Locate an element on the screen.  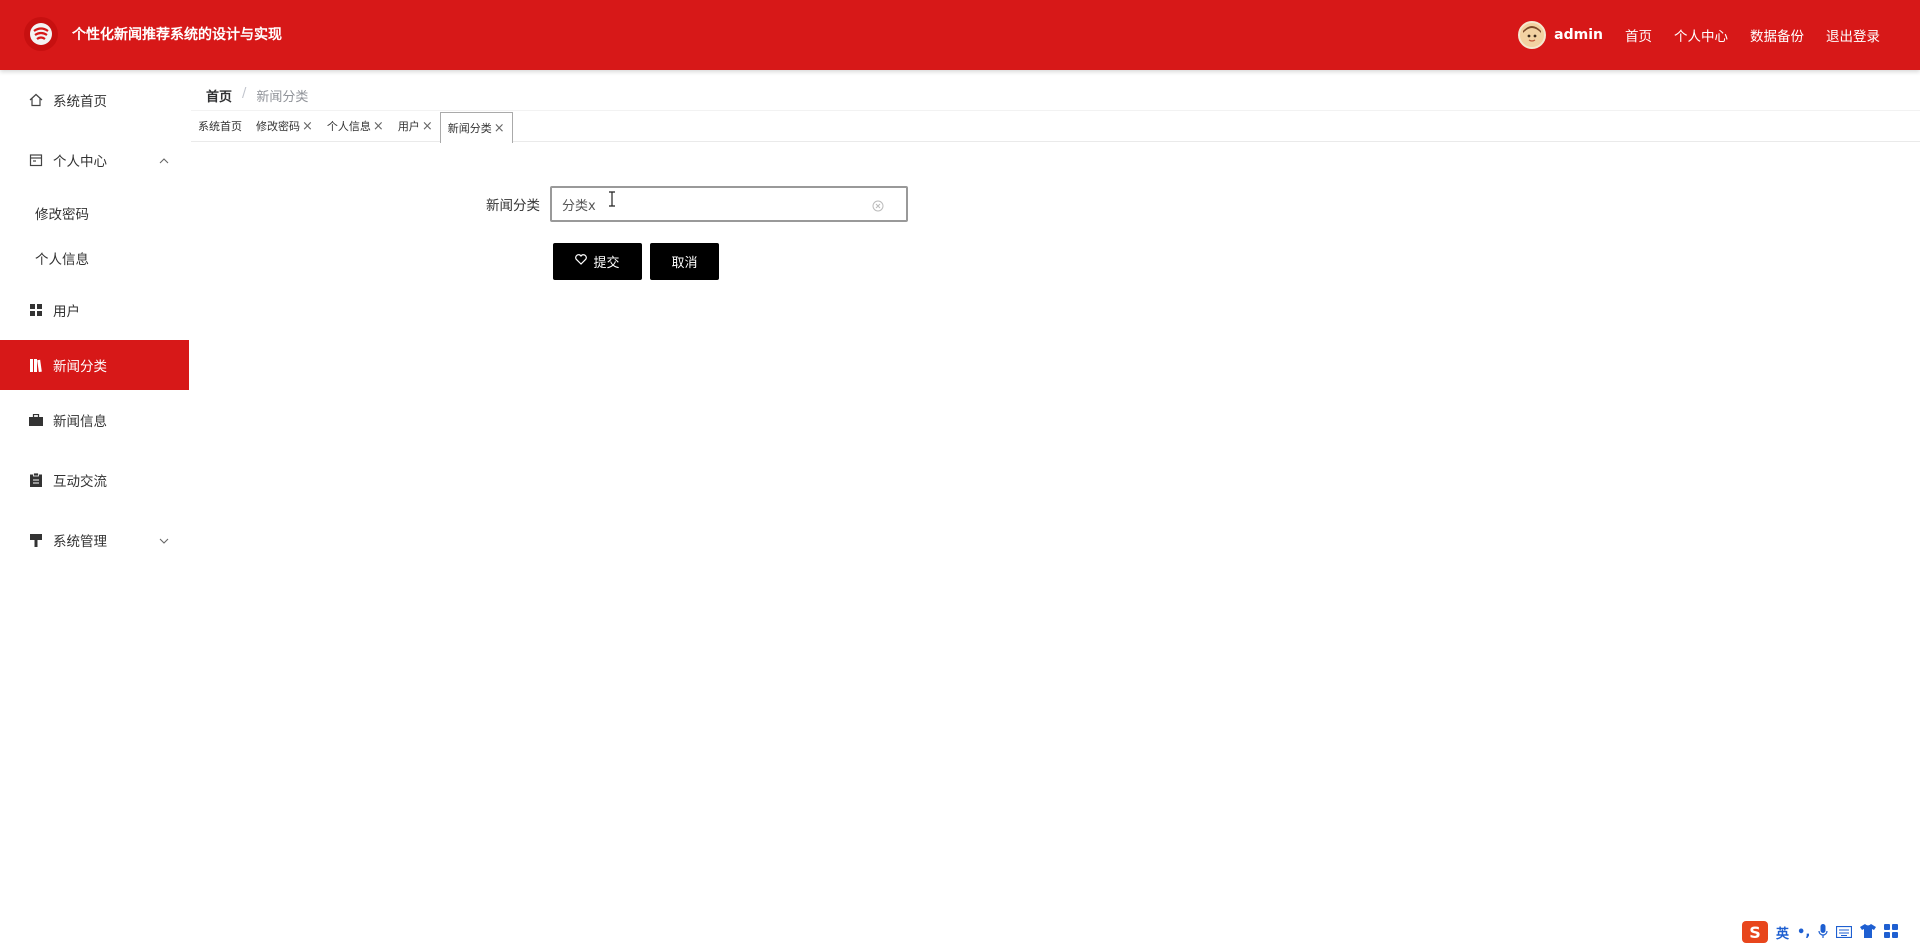
news-category-form-row: 新闻分类 is located at coordinates (697, 204).